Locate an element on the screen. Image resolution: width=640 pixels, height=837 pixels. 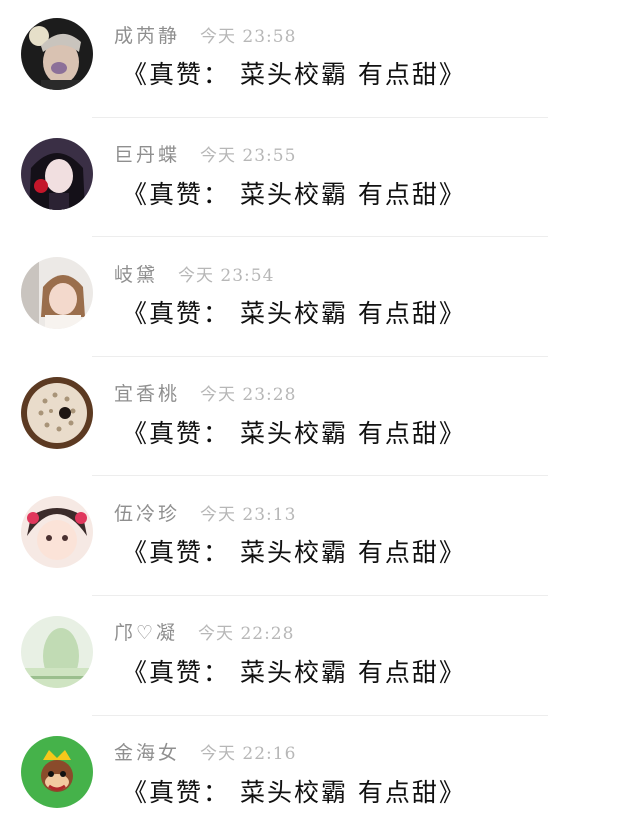
comment-item: 岐黛 今天 23:54 《真赞： 菜头校霸 有点甜》 is located at coordinates (320, 299).